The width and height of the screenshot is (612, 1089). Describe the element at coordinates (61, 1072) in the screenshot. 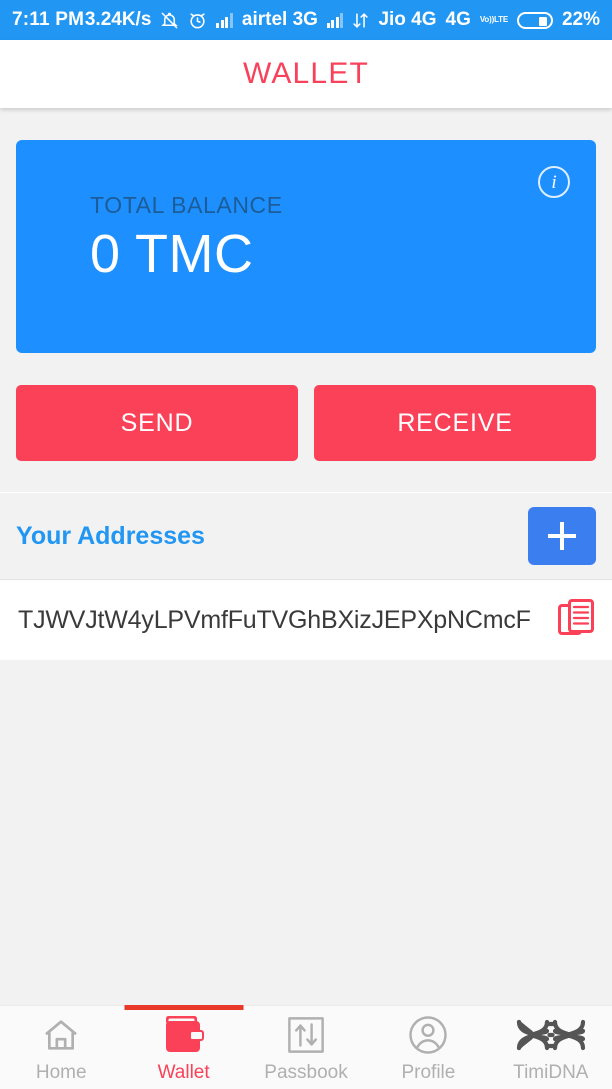

I see `nav-label-home: Home` at that location.